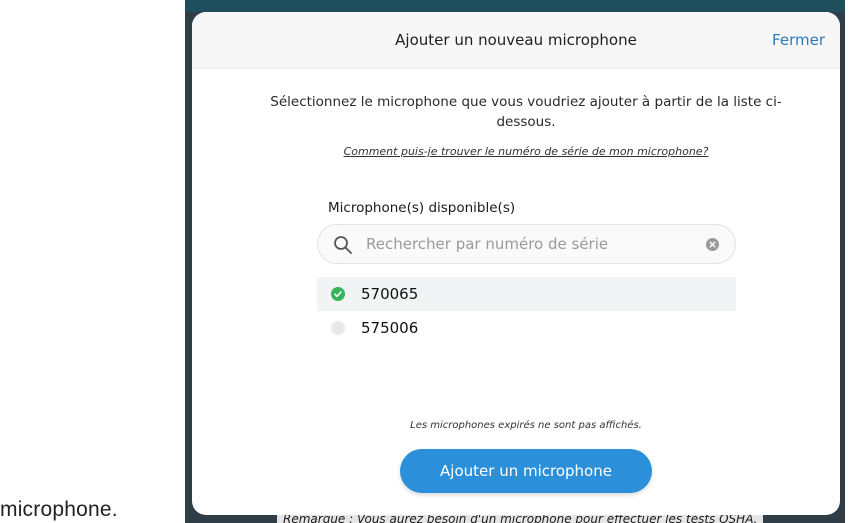  I want to click on search-icon, so click(343, 245).